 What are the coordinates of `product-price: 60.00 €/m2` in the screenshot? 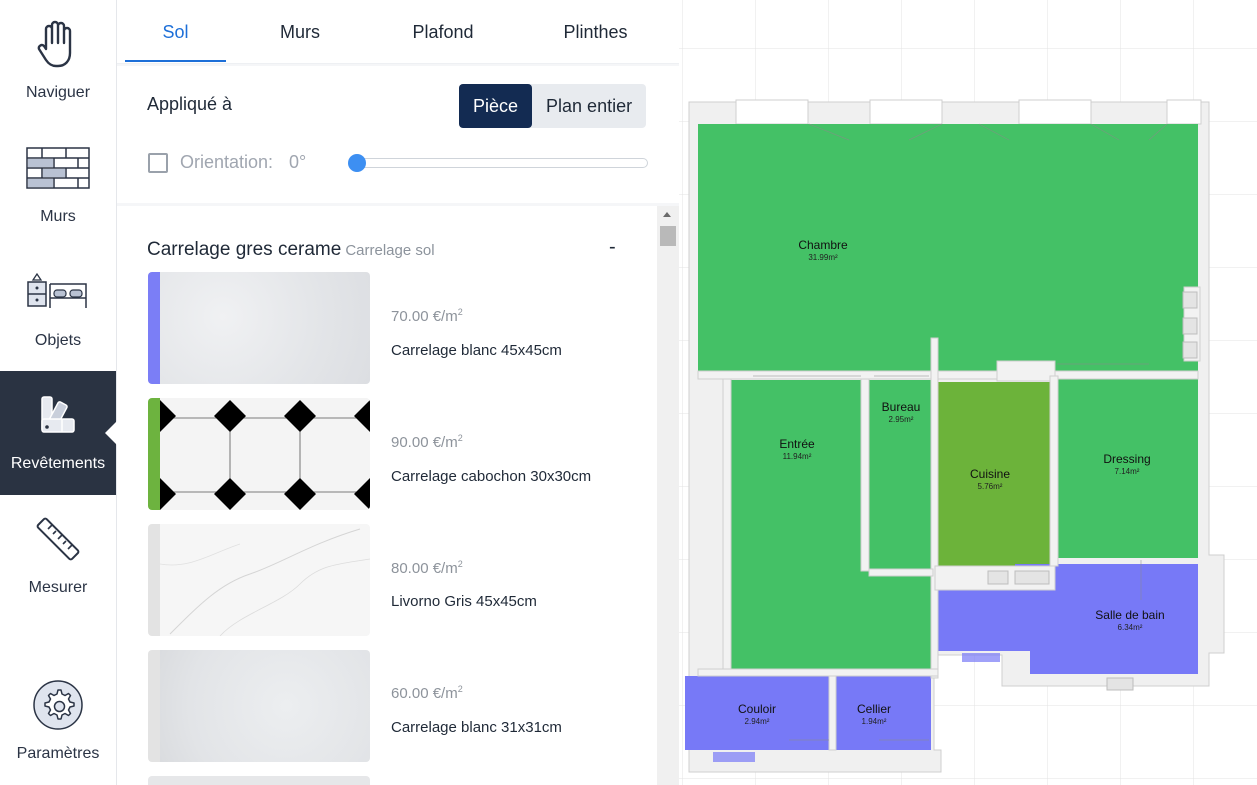 It's located at (427, 693).